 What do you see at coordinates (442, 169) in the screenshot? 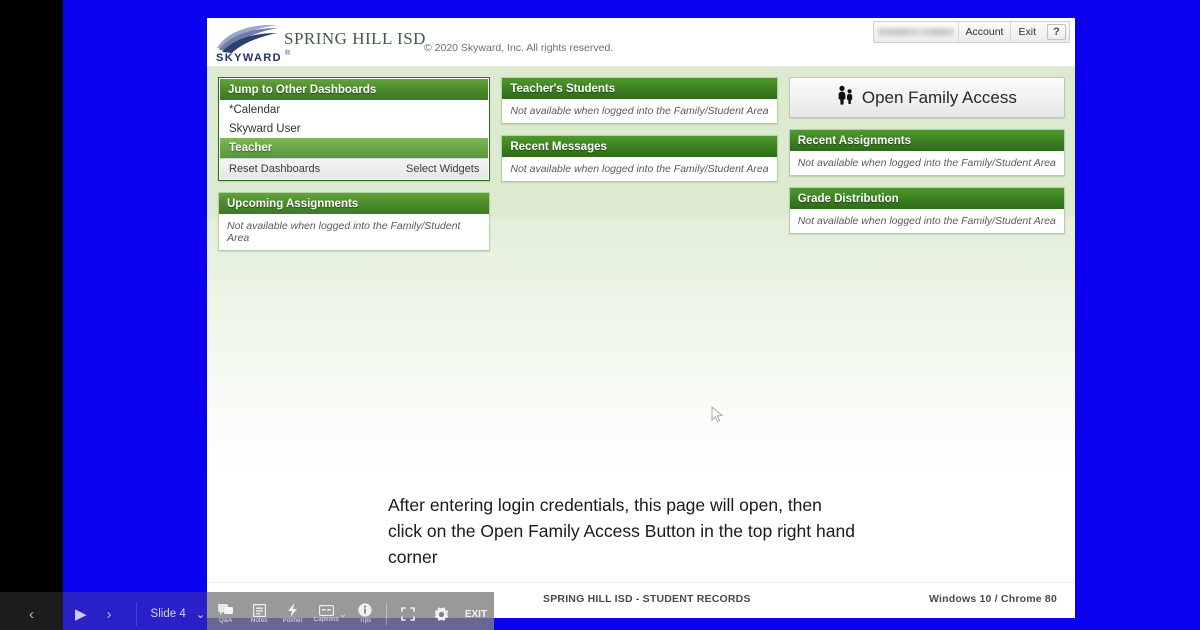
I see `select-widgets-link: Select Widgets` at bounding box center [442, 169].